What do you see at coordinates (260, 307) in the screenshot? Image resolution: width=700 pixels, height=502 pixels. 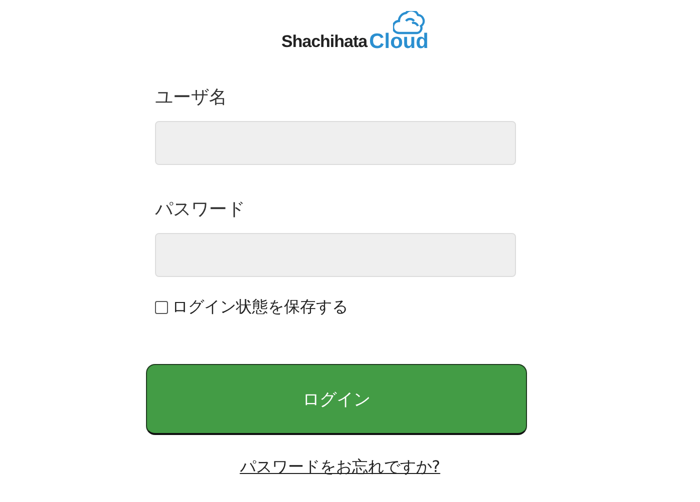 I see `checkbox-label: ログイン状態を保存する` at bounding box center [260, 307].